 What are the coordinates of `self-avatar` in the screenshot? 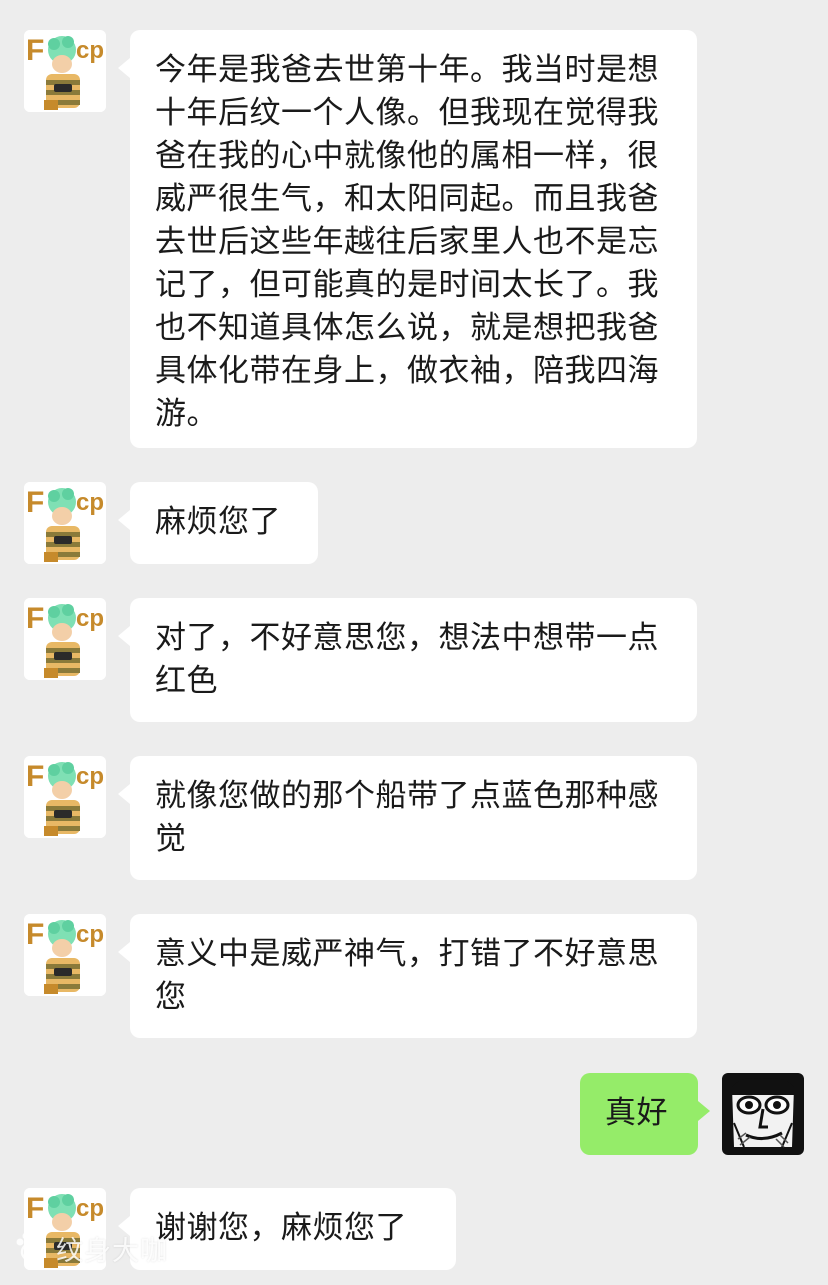 It's located at (763, 1114).